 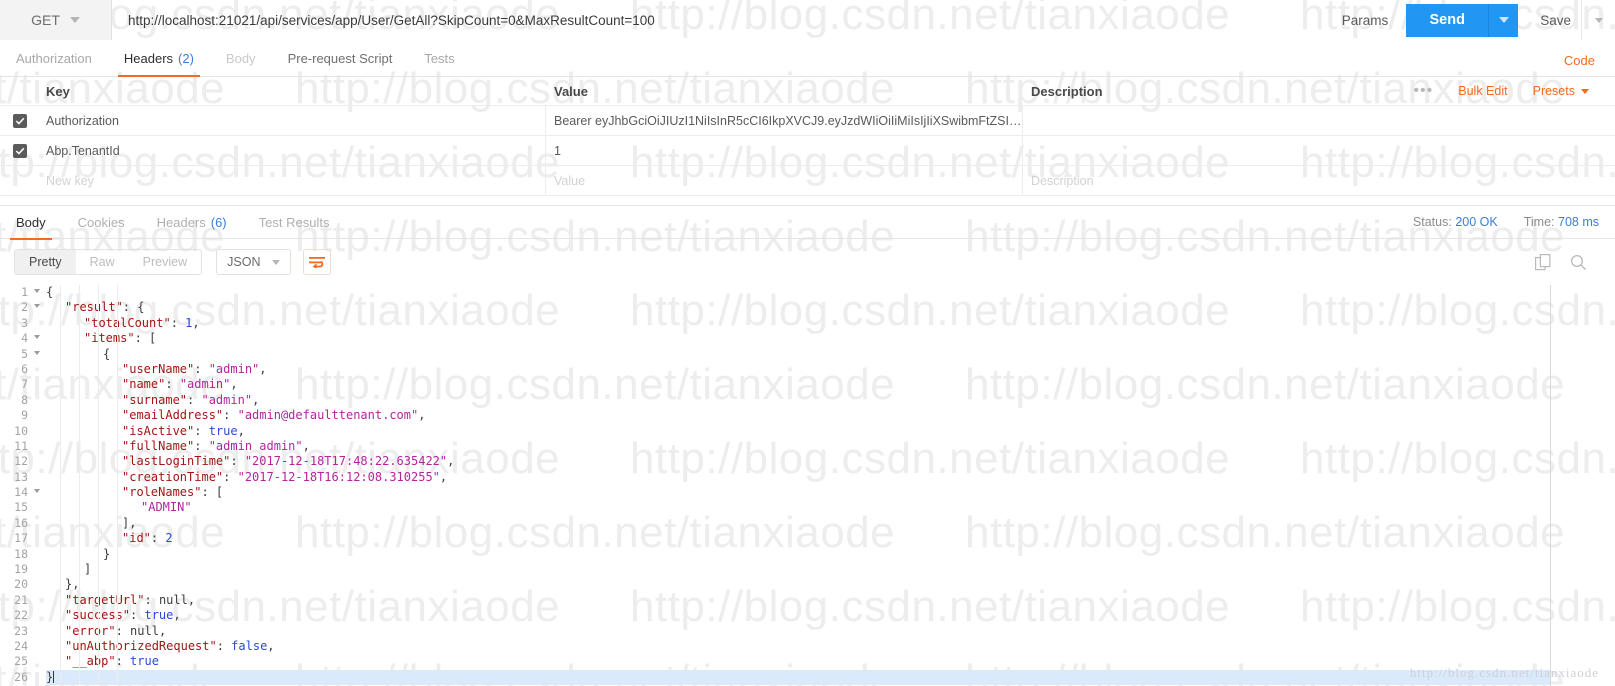 I want to click on line-number: 10, so click(x=21, y=430).